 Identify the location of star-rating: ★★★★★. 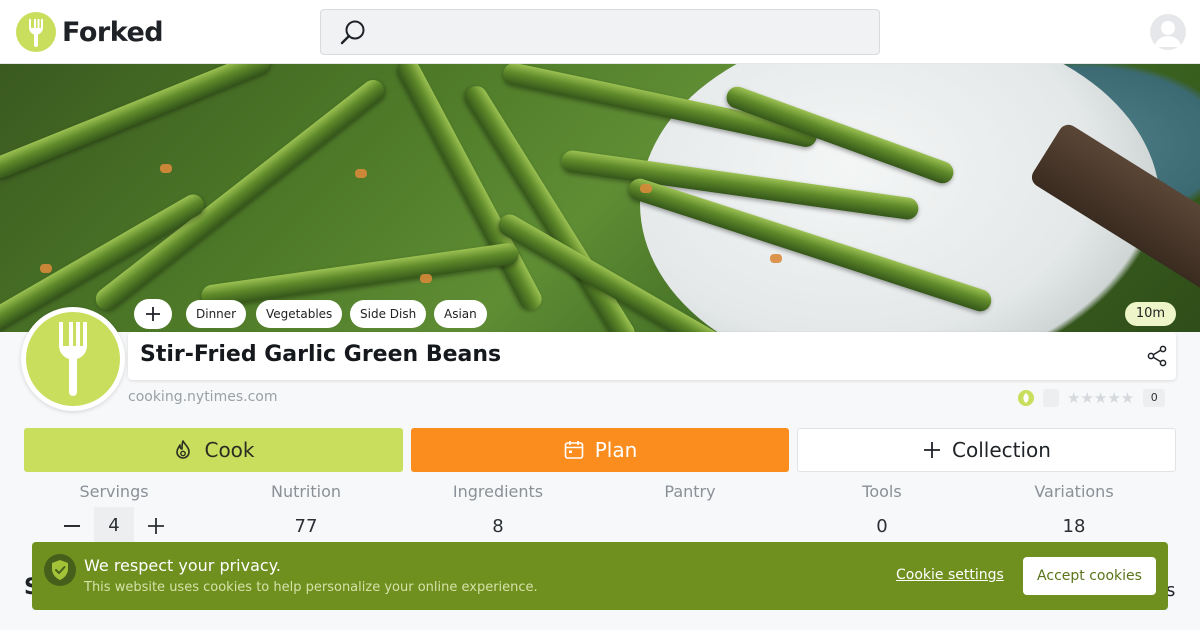
(1100, 398).